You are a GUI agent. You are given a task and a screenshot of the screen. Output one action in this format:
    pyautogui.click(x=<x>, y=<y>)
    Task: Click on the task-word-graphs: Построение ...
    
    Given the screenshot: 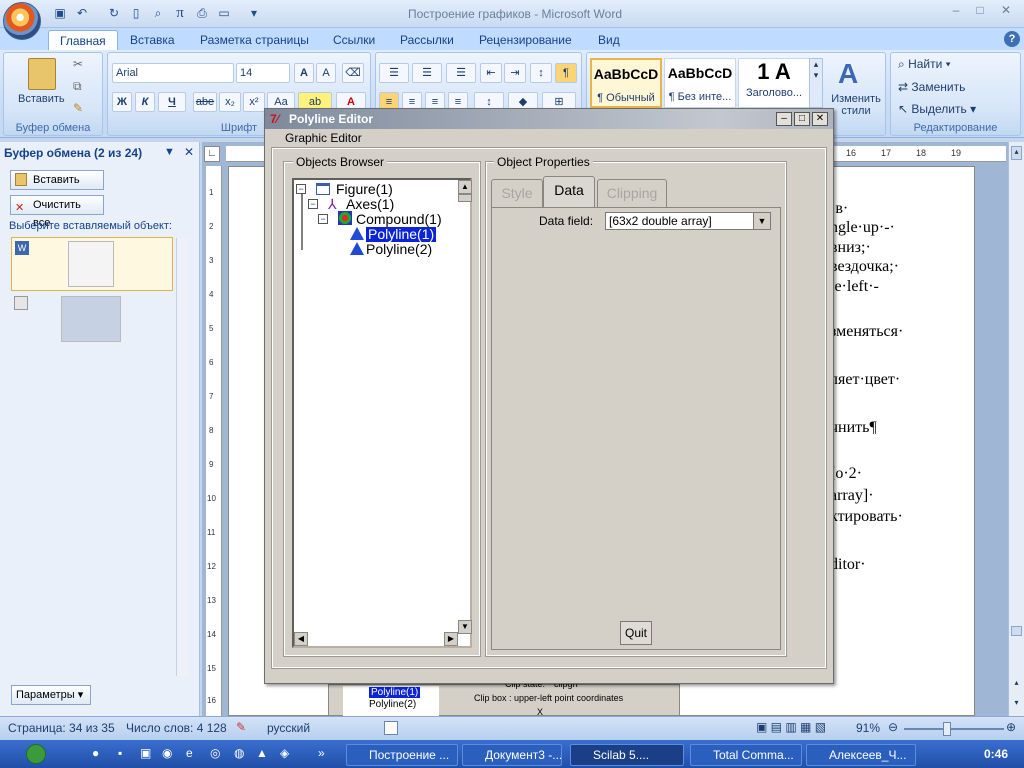 What is the action you would take?
    pyautogui.click(x=402, y=755)
    